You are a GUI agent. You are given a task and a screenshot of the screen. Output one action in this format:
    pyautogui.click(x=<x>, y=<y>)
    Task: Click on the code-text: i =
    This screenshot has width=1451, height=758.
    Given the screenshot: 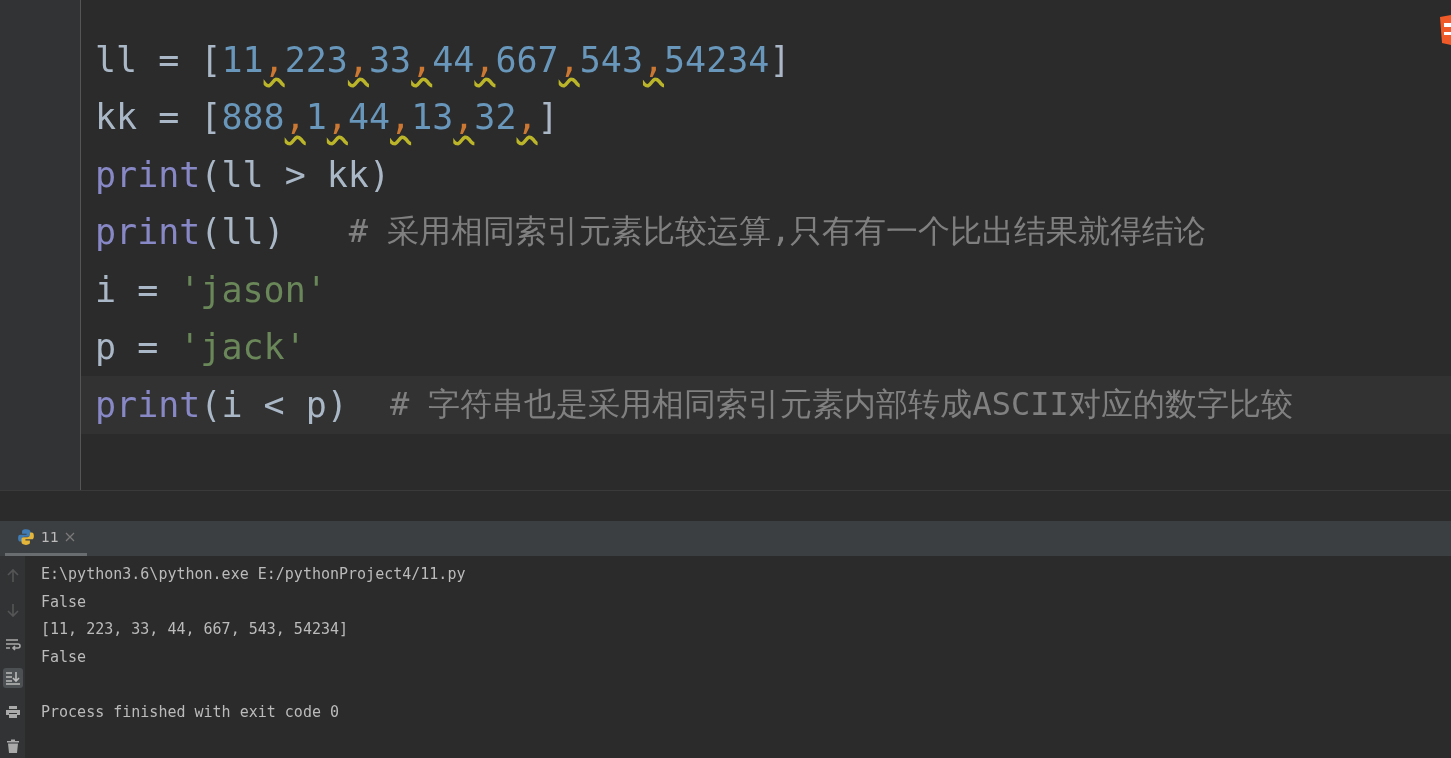 What is the action you would take?
    pyautogui.click(x=127, y=289)
    